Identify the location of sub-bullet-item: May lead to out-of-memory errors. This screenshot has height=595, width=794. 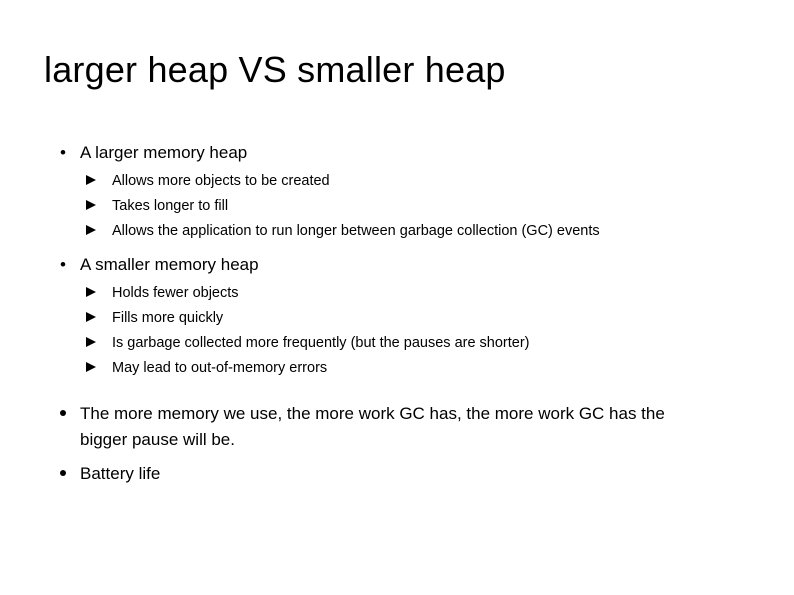
(397, 368).